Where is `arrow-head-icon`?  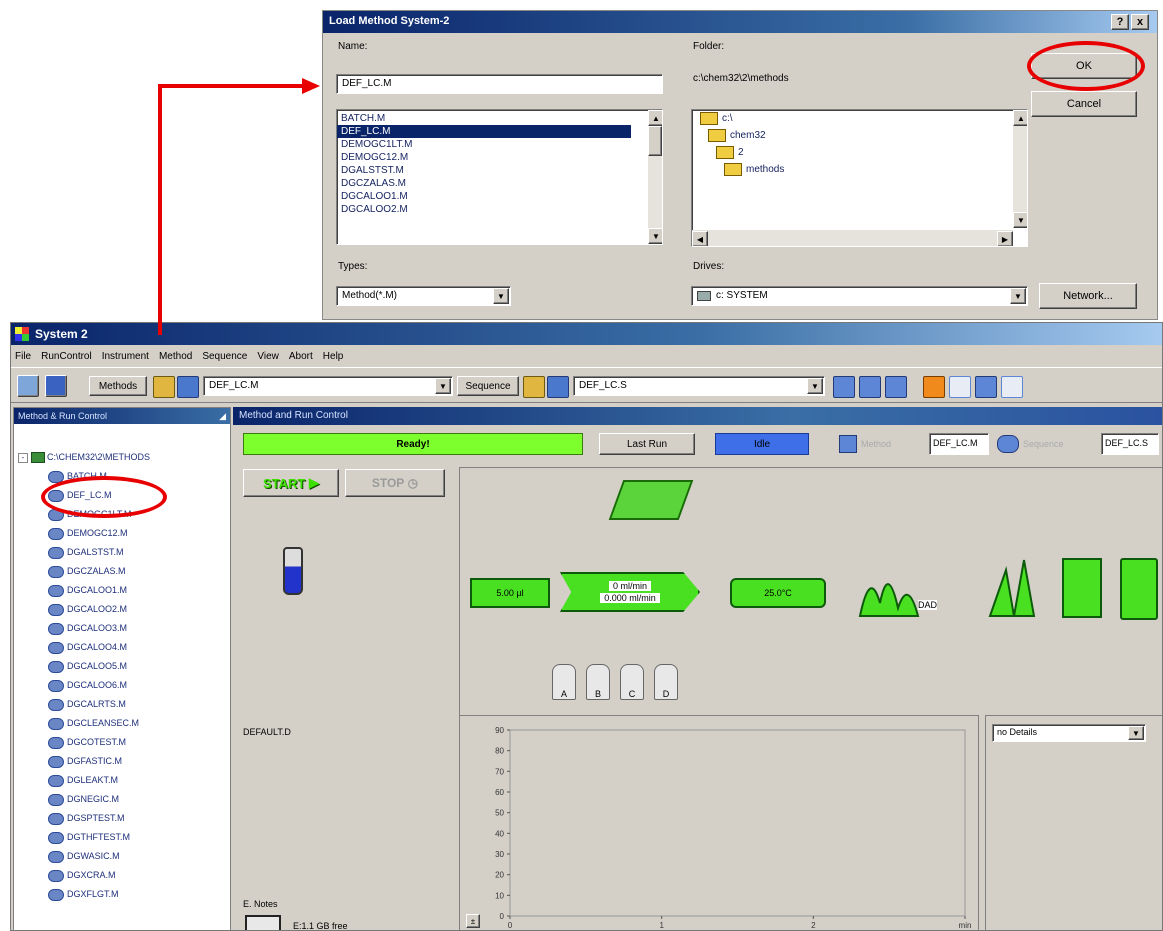
arrow-head-icon is located at coordinates (311, 86).